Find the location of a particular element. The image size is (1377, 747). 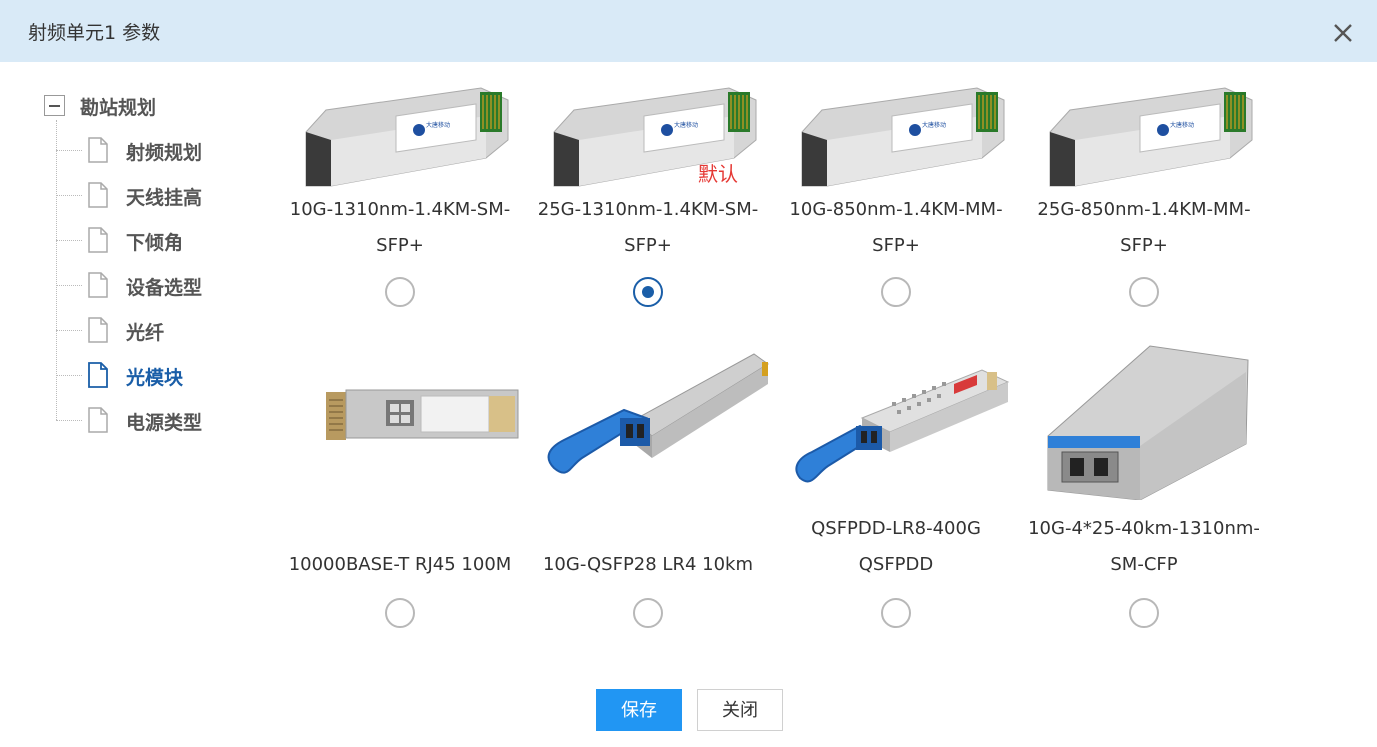

module-card: 大唐移动 10G-1310nm-1.4KM-SM- SFP+ is located at coordinates (400, 220).